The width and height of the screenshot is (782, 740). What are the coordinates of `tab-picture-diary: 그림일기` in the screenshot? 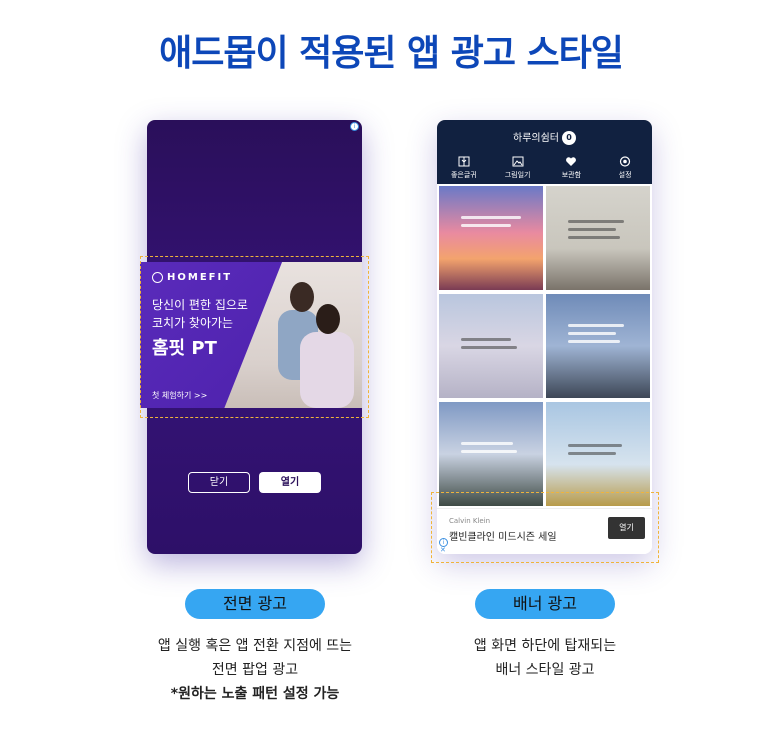 It's located at (518, 168).